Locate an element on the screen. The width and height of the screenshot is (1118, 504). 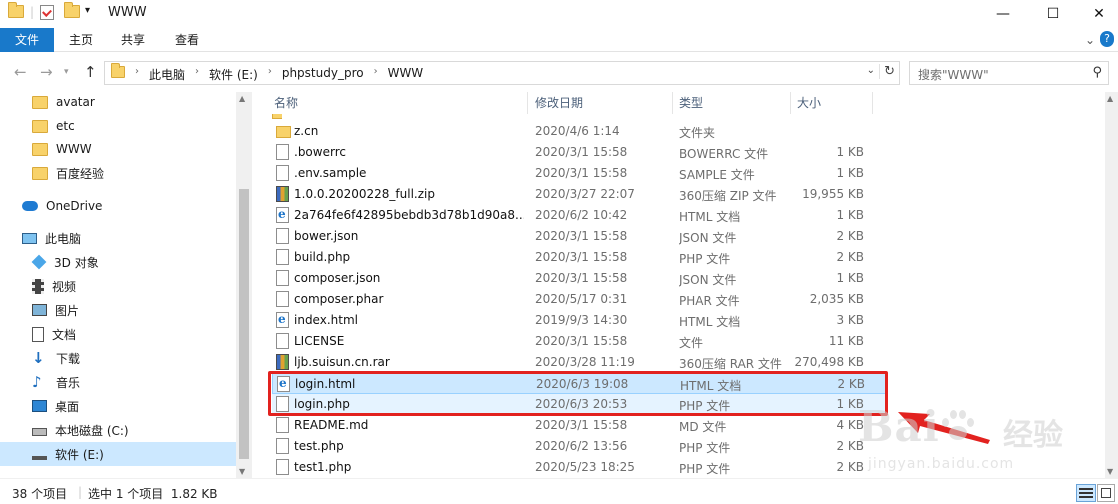
file-name: composer.phar is located at coordinates (339, 299).